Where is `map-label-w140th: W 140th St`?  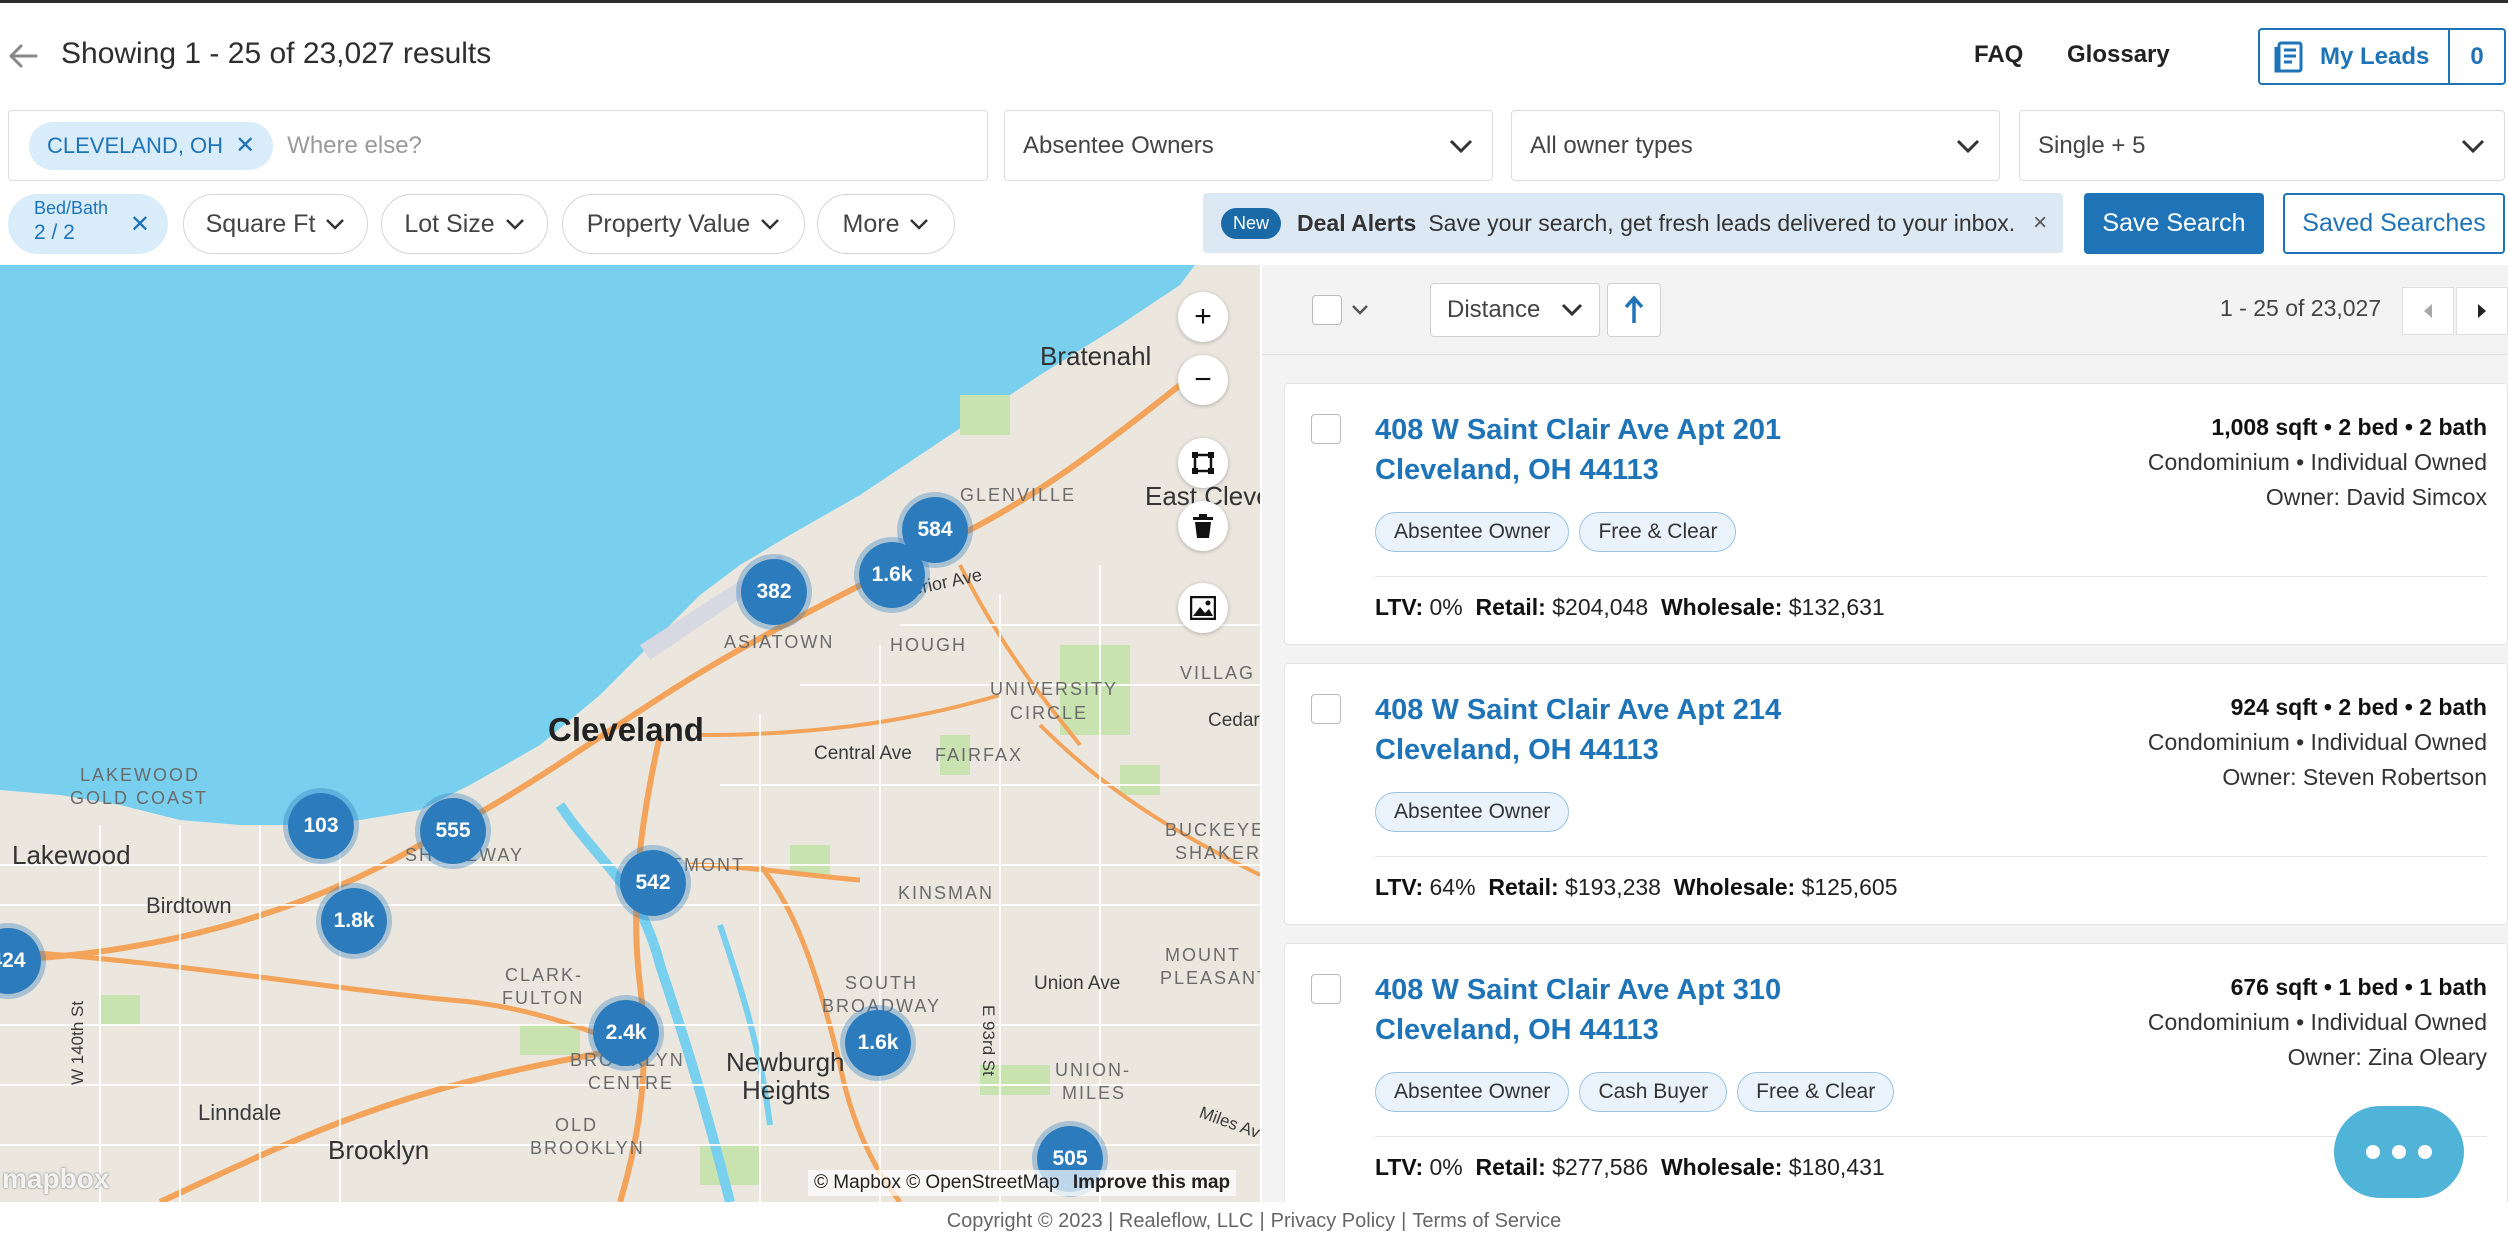
map-label-w140th: W 140th St is located at coordinates (77, 1042).